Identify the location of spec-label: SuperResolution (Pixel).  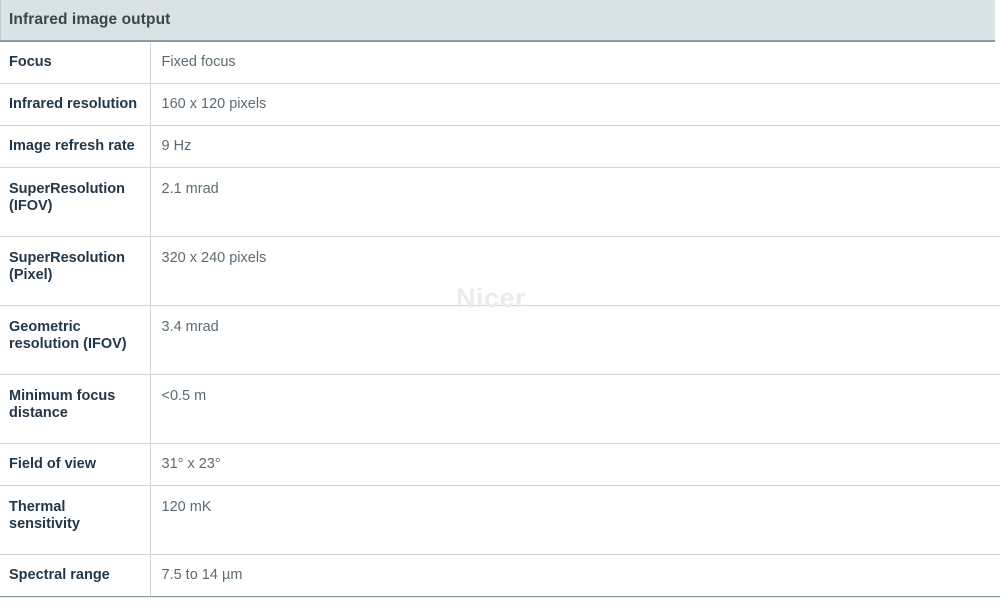
(75, 271).